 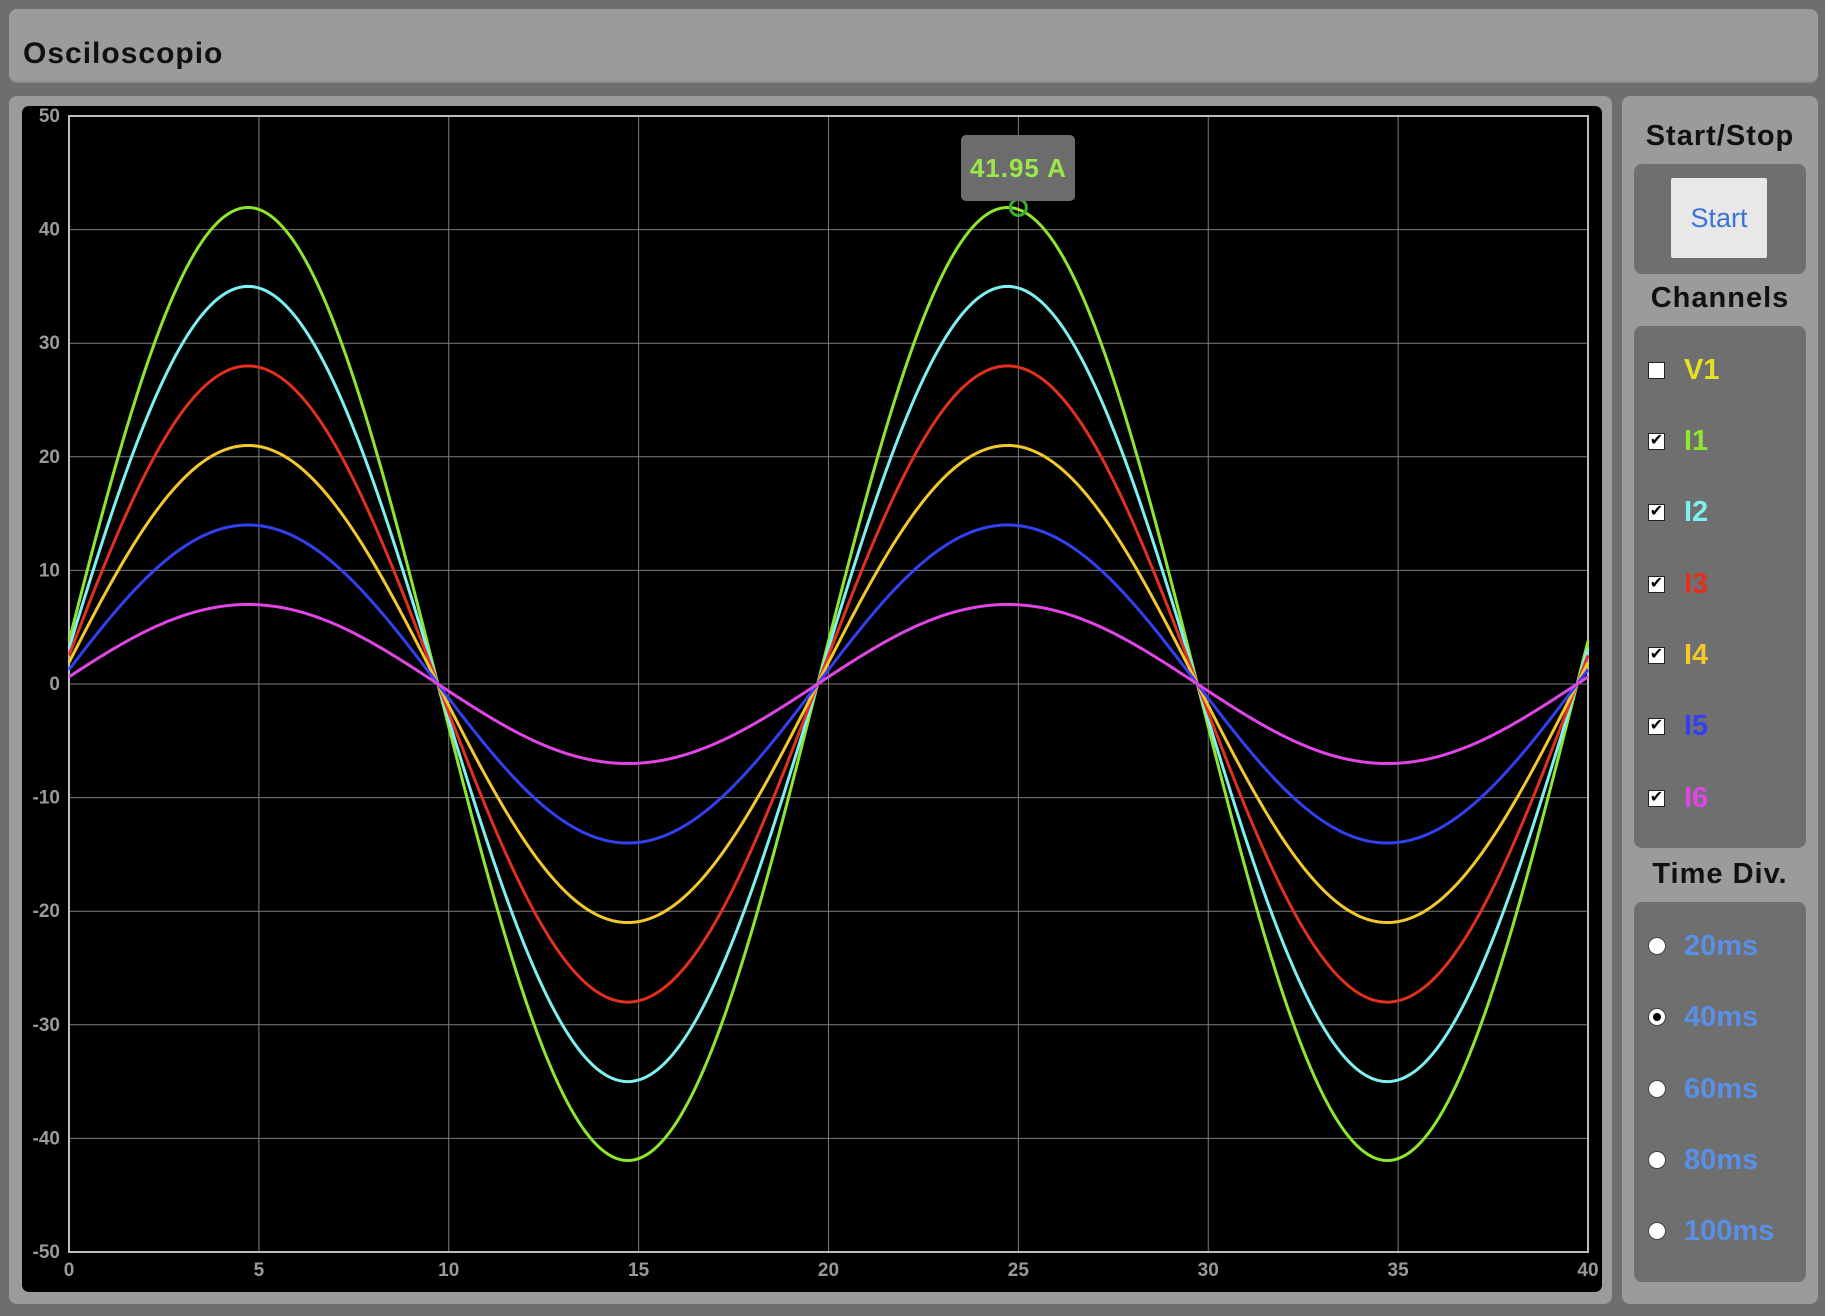 I want to click on time-div-label-60ms: 60ms, so click(x=1721, y=1088).